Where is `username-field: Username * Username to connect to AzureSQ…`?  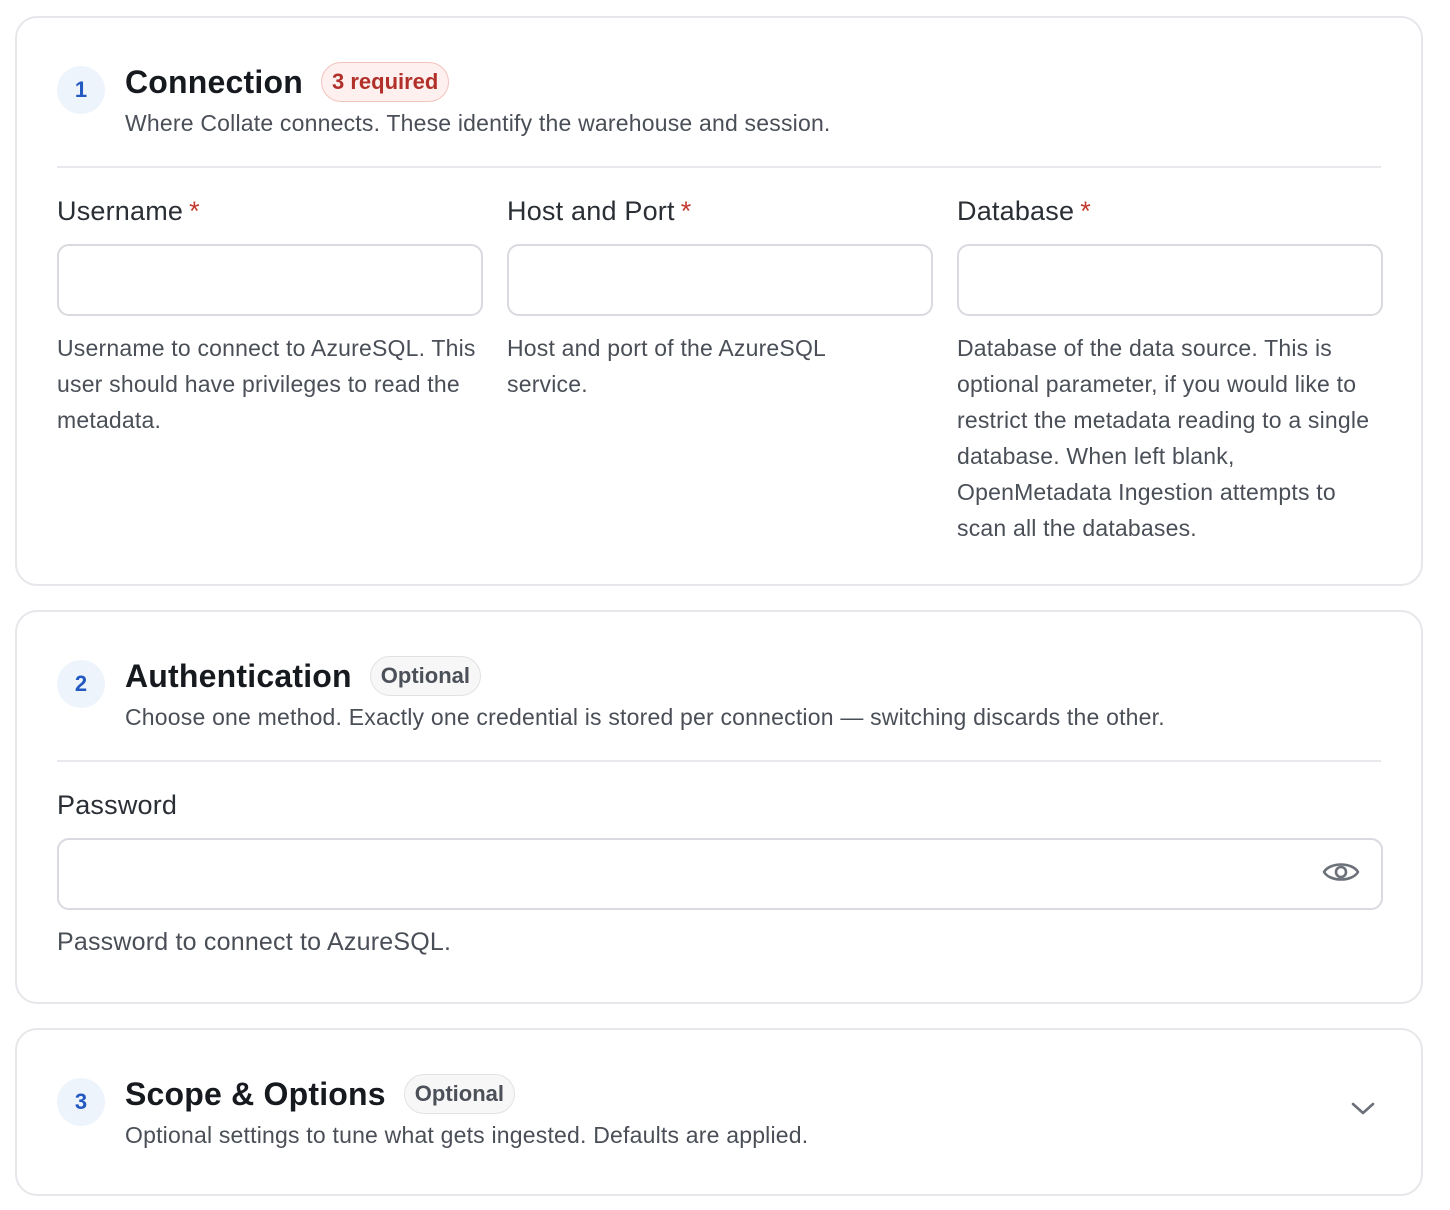
username-field: Username * Username to connect to AzureSQ… is located at coordinates (270, 314).